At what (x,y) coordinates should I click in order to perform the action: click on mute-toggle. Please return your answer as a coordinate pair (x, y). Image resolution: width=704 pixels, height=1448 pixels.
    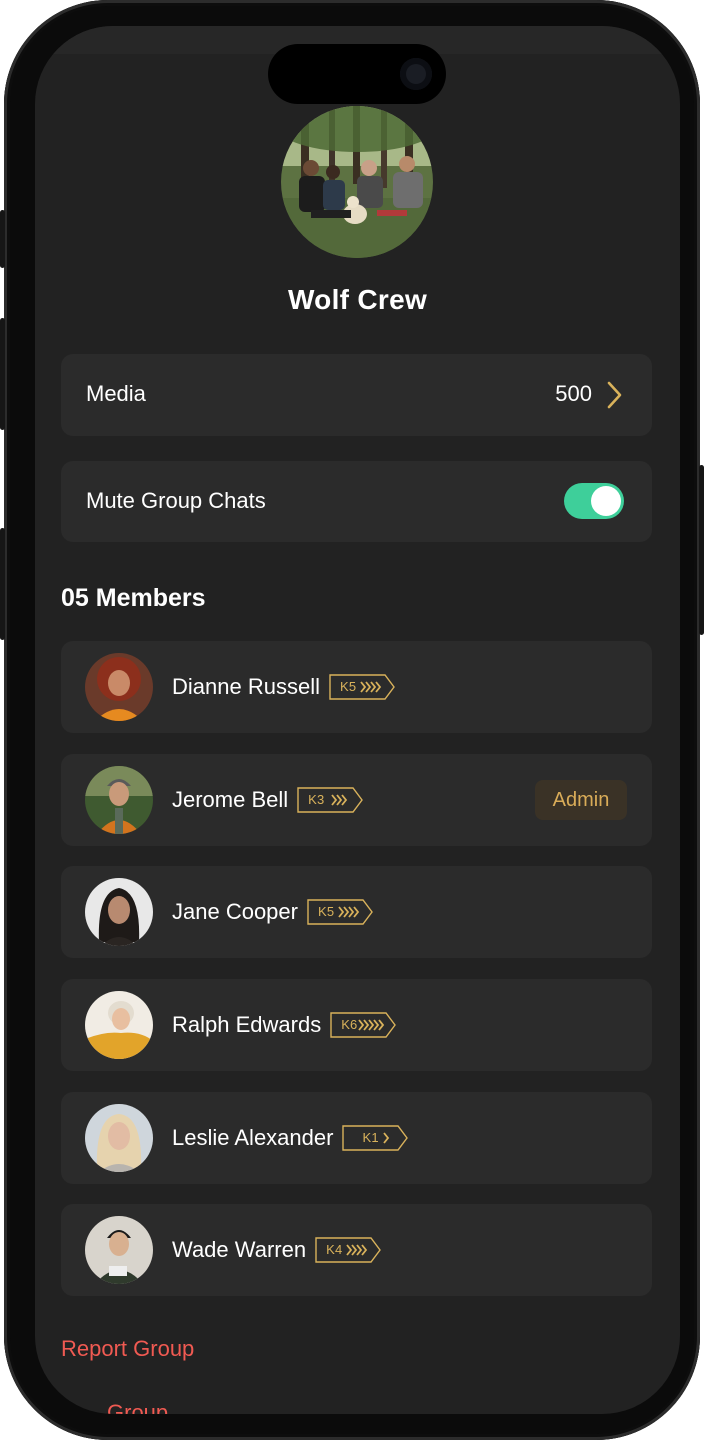
    Looking at the image, I should click on (594, 501).